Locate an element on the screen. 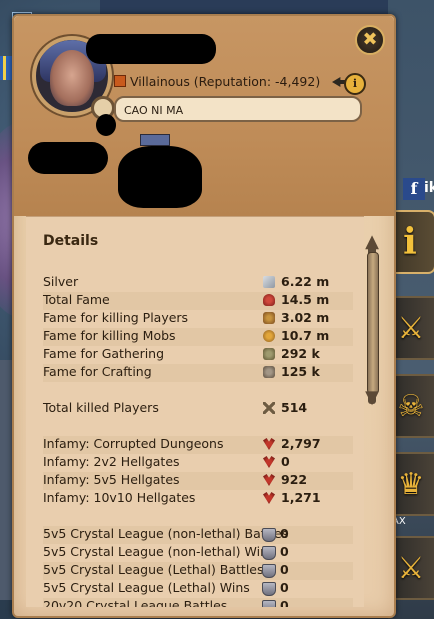 Image resolution: width=434 pixels, height=619 pixels. stat-label: Infamy: 2v2 Hellgates is located at coordinates (111, 461).